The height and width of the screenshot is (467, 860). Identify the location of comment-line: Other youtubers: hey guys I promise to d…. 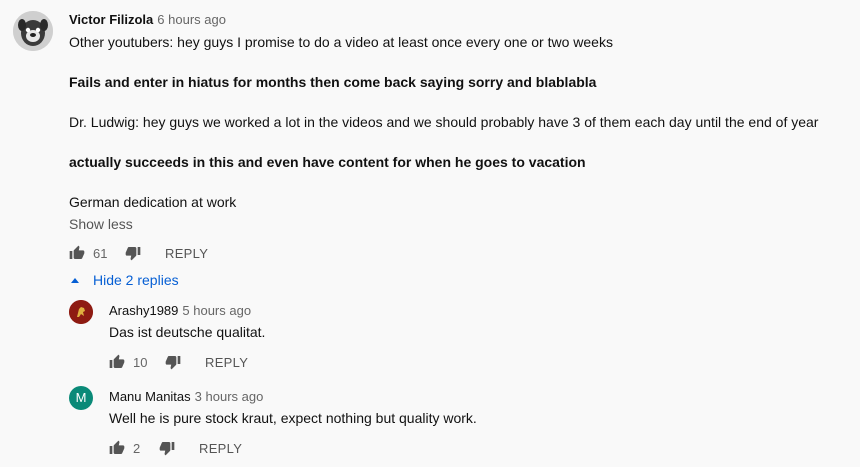
(341, 42).